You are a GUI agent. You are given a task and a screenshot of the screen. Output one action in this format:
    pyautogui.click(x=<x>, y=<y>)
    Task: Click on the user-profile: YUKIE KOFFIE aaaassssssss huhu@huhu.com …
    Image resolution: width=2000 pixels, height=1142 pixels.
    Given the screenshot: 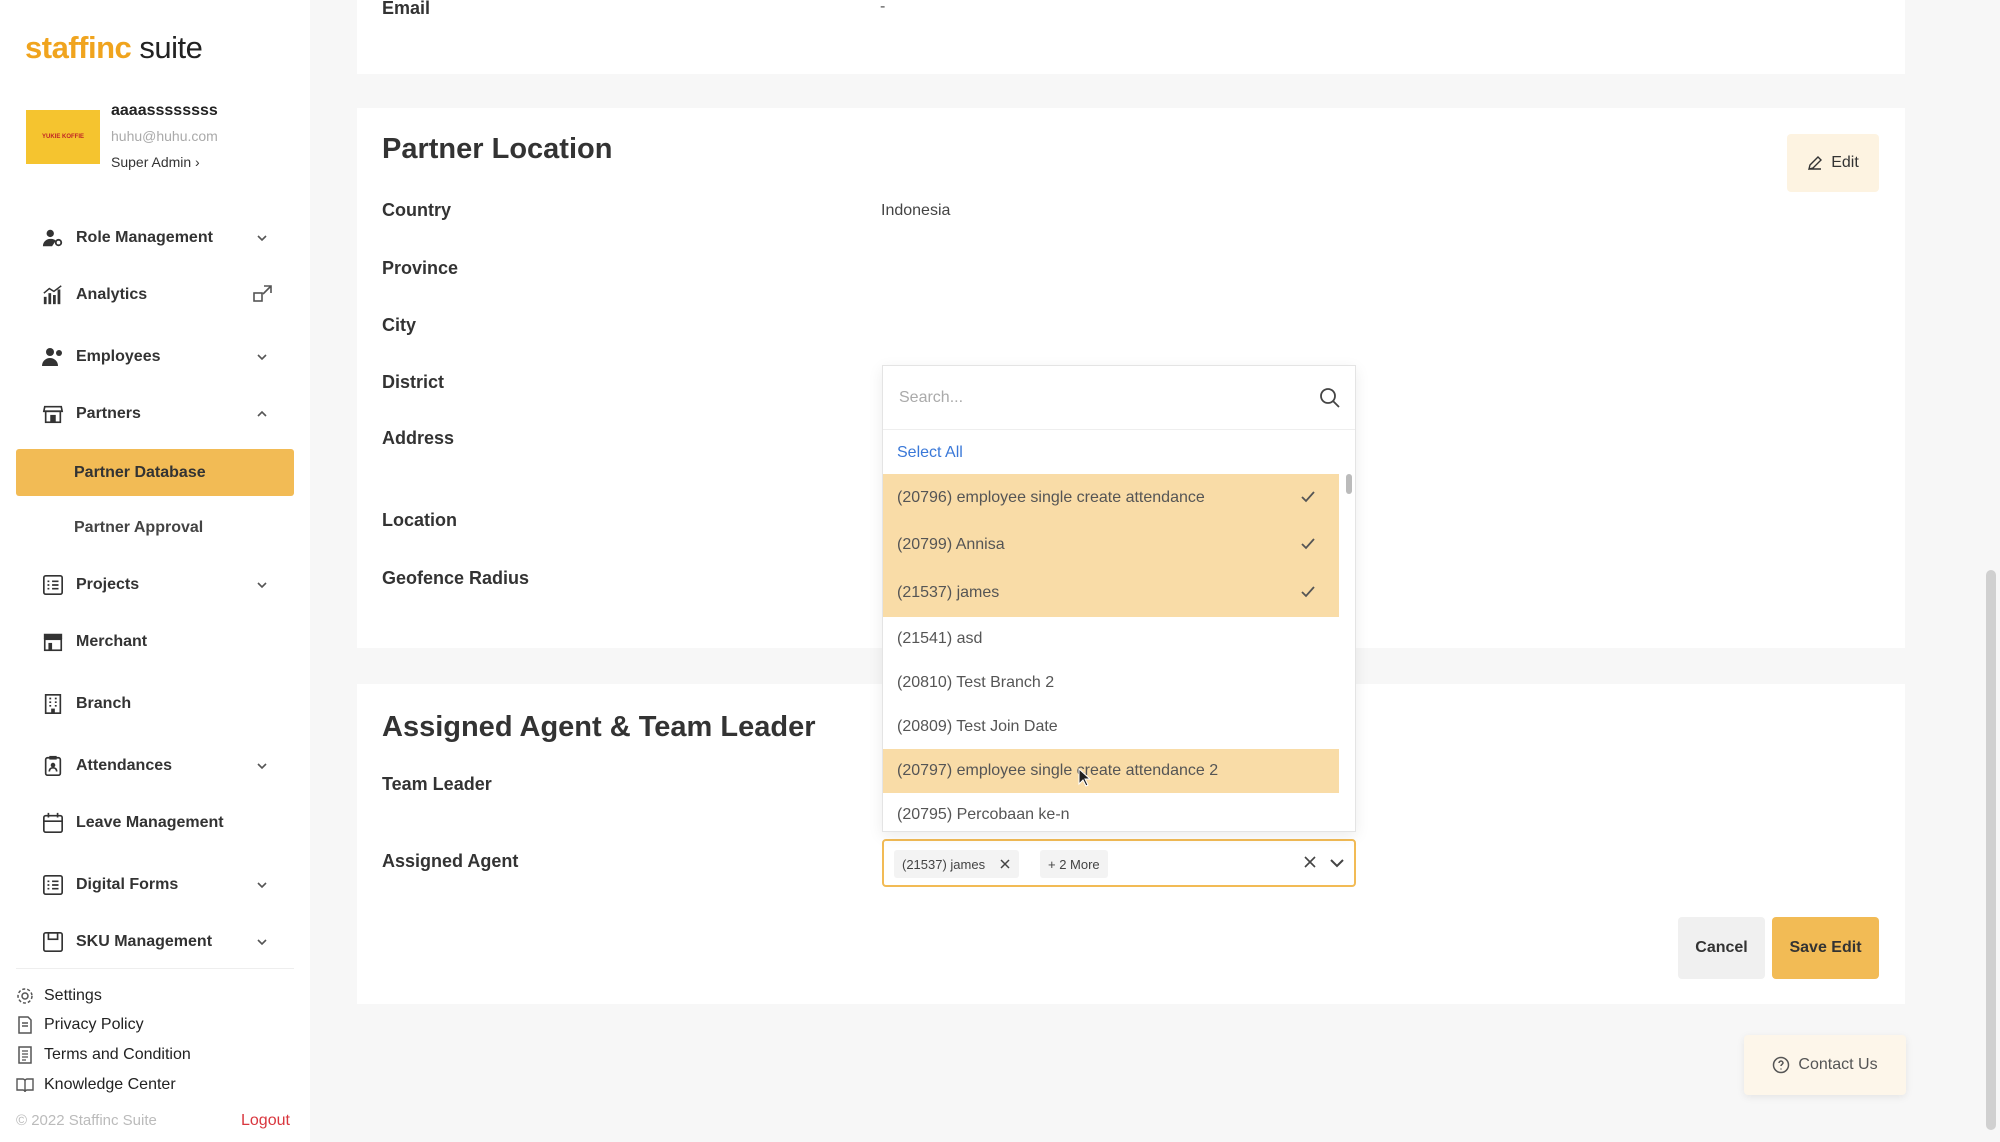 What is the action you would take?
    pyautogui.click(x=161, y=137)
    